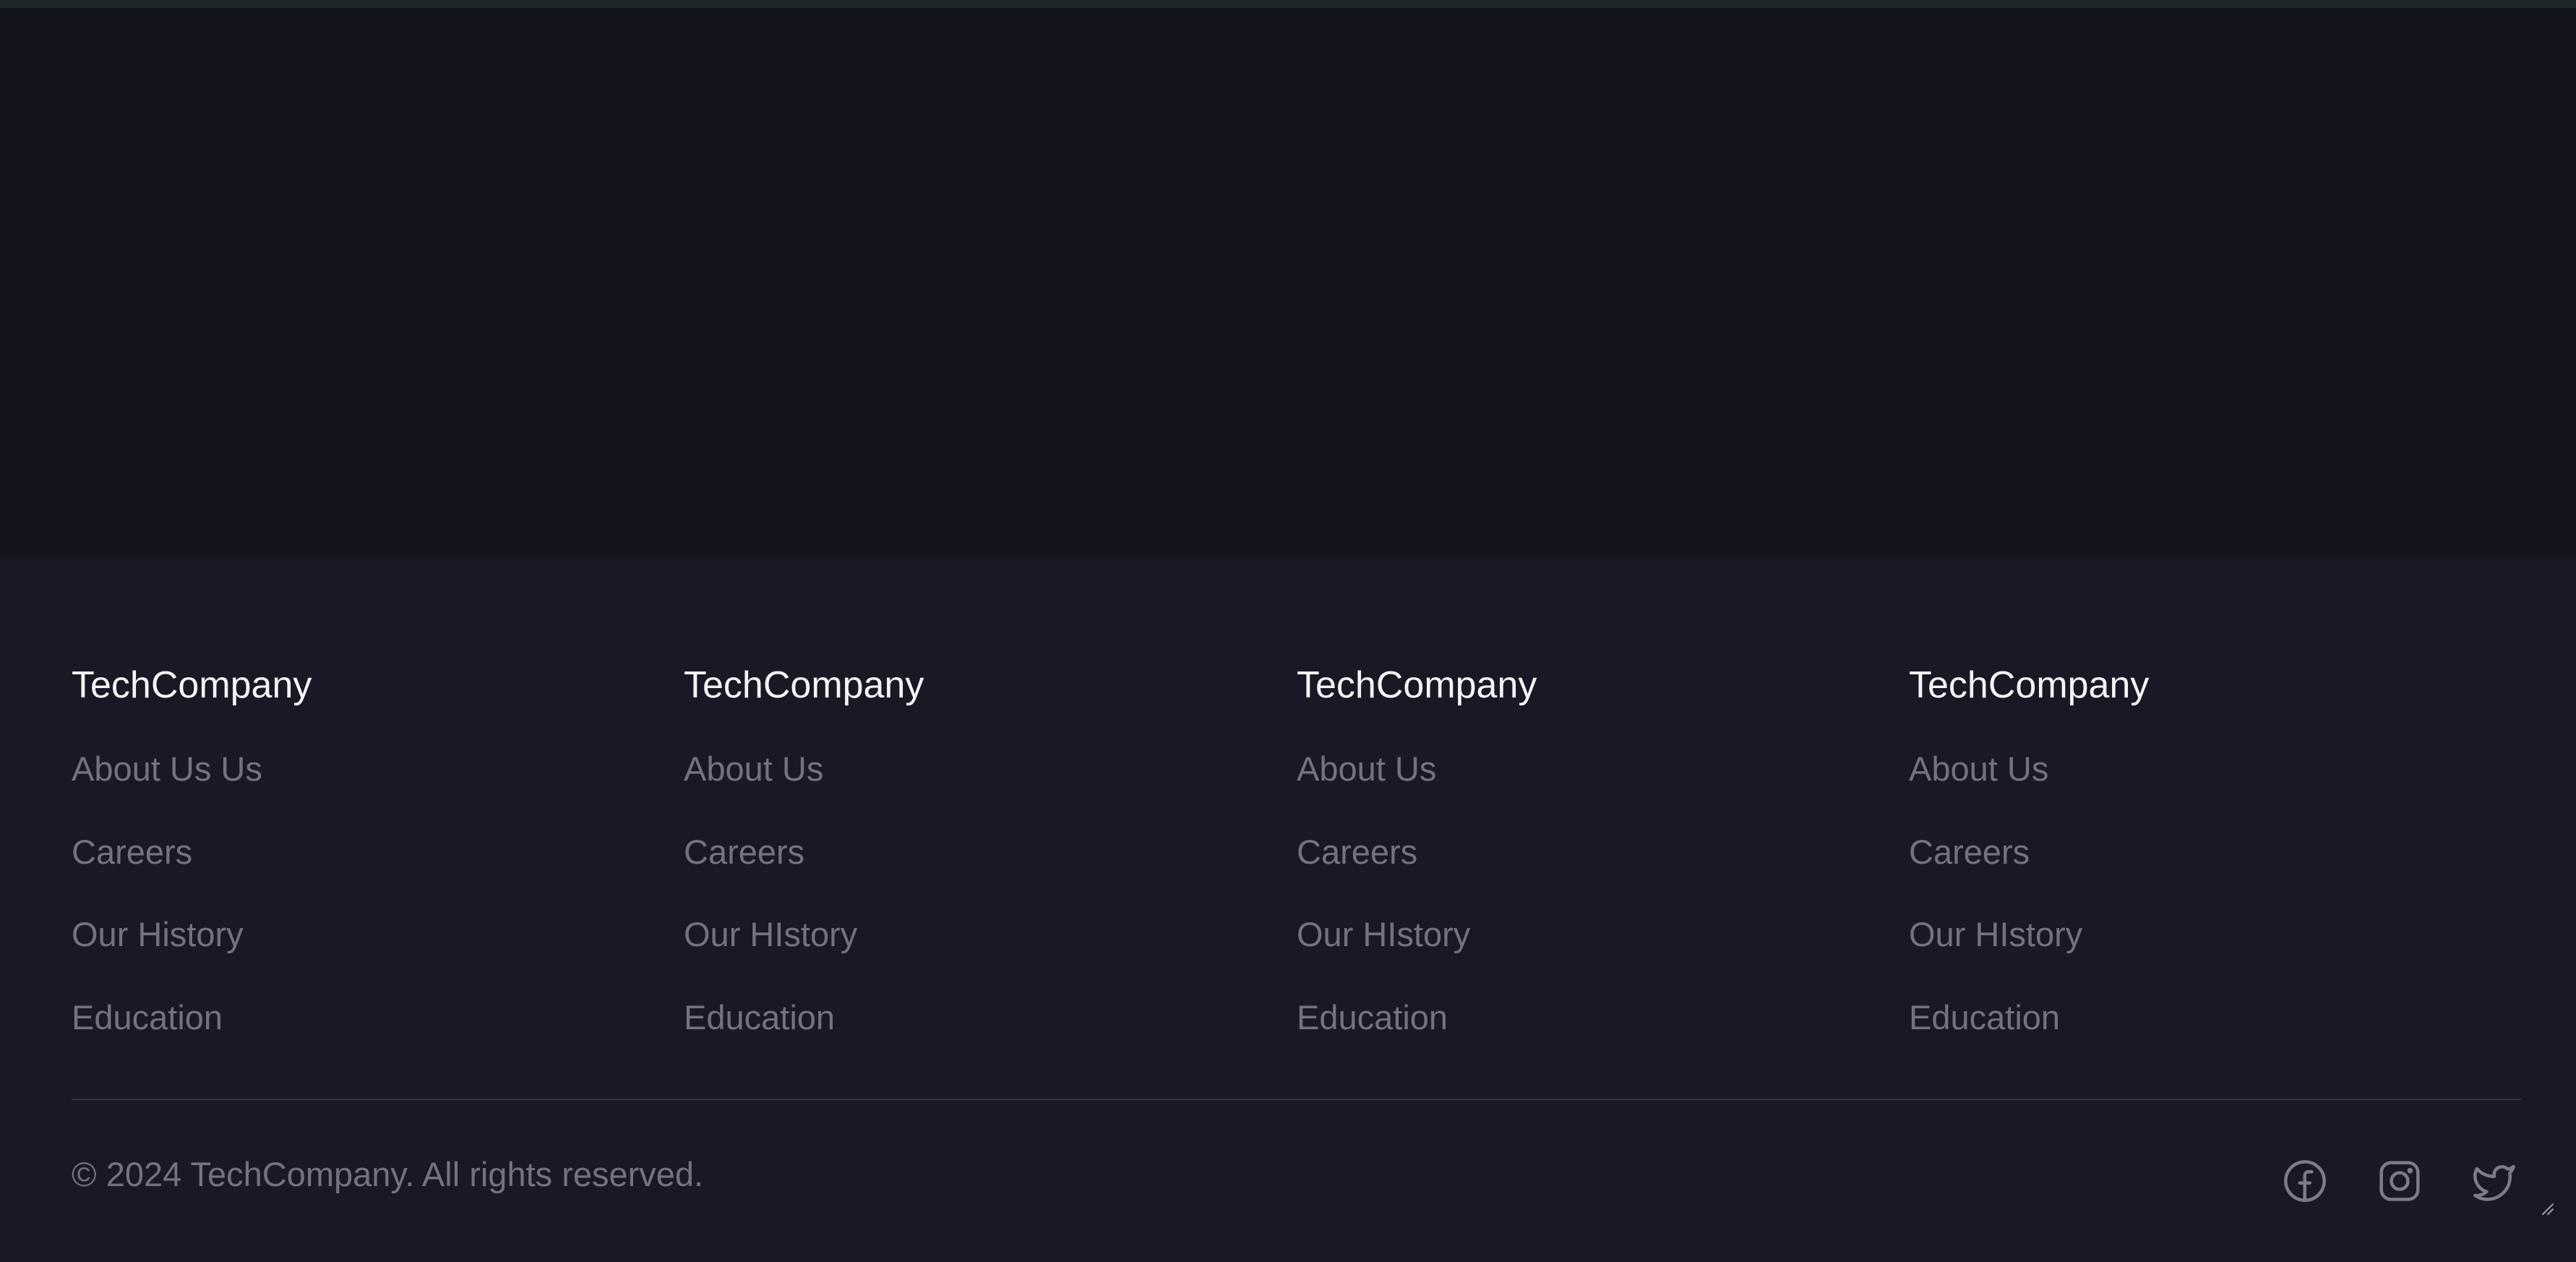 This screenshot has height=1262, width=2576. I want to click on instagram-icon, so click(2400, 1181).